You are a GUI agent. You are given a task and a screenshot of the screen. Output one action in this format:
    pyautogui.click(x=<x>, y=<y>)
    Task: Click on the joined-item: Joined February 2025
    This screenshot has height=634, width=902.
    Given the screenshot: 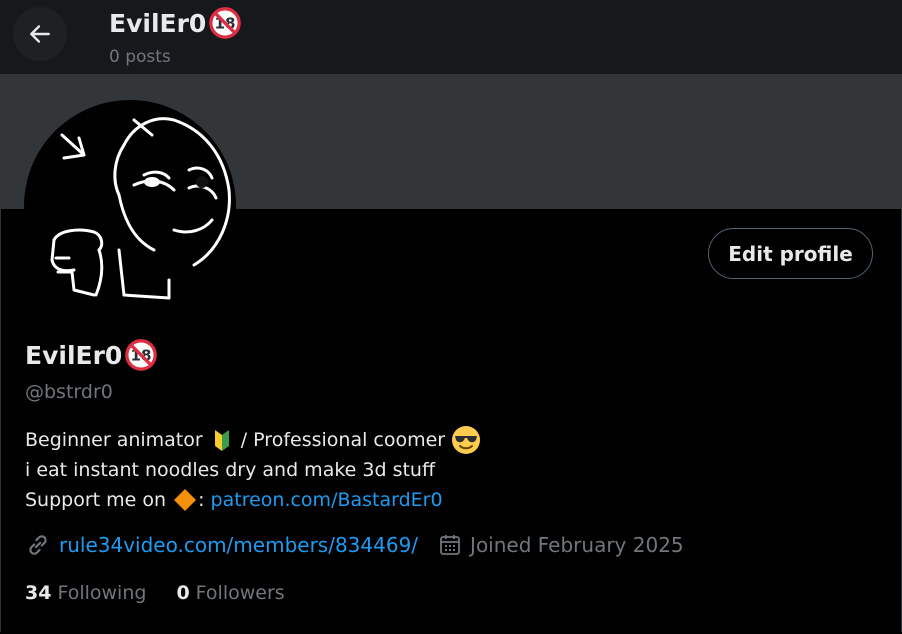 What is the action you would take?
    pyautogui.click(x=561, y=545)
    